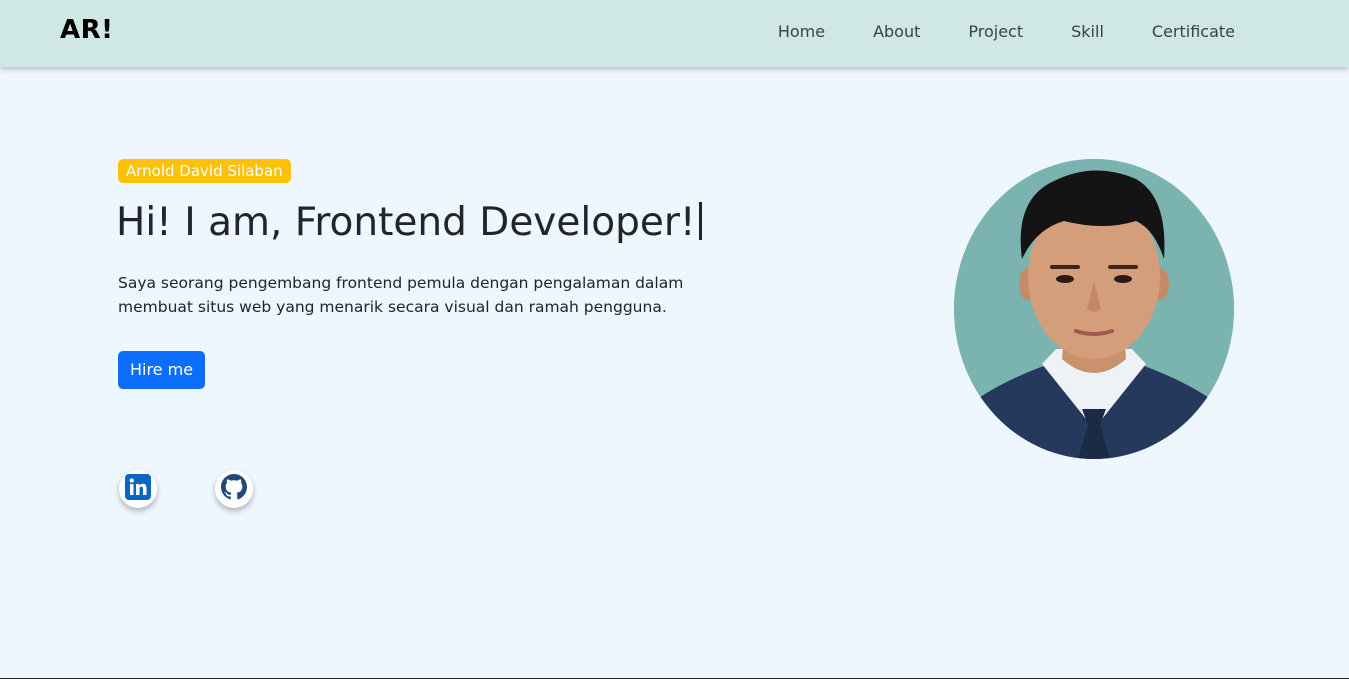 The height and width of the screenshot is (679, 1349). Describe the element at coordinates (406, 222) in the screenshot. I see `headline-text: Hi! I am, Frontend Developer!` at that location.